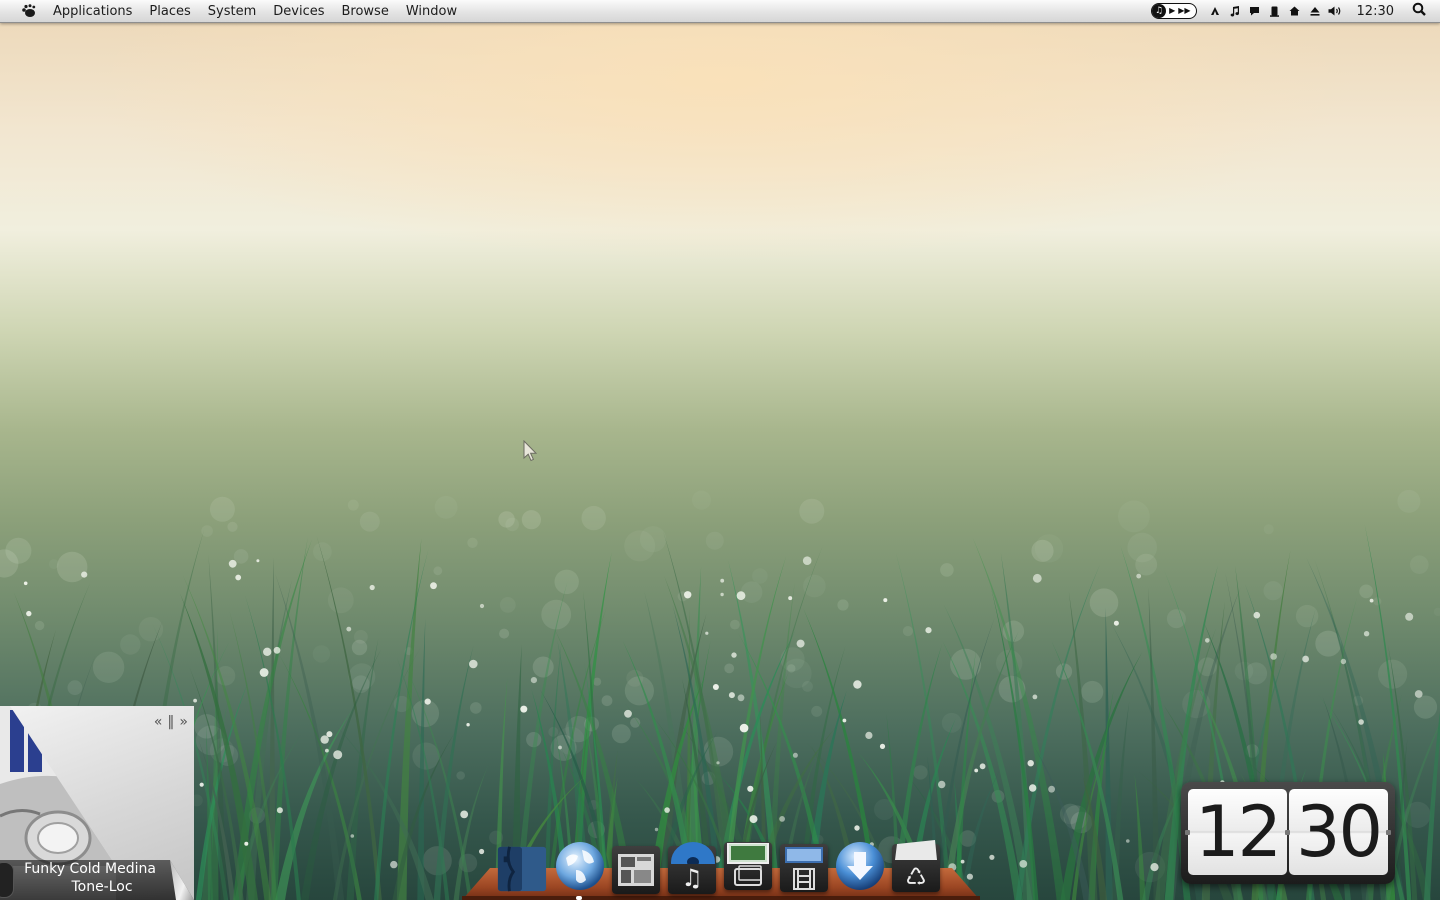  What do you see at coordinates (522, 868) in the screenshot?
I see `dock-item-file-manager` at bounding box center [522, 868].